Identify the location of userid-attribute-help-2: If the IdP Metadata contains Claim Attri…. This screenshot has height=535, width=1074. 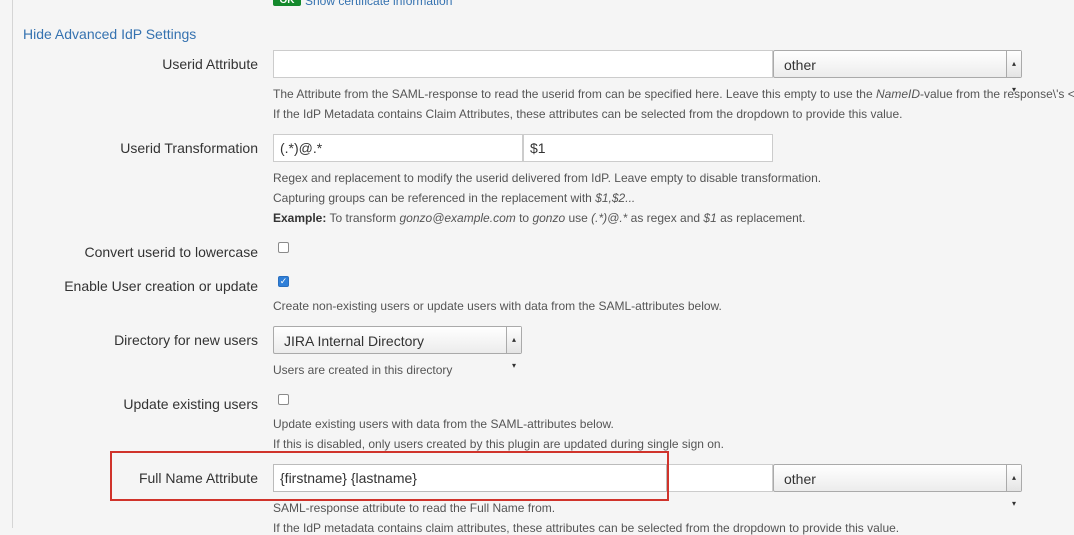
(588, 114).